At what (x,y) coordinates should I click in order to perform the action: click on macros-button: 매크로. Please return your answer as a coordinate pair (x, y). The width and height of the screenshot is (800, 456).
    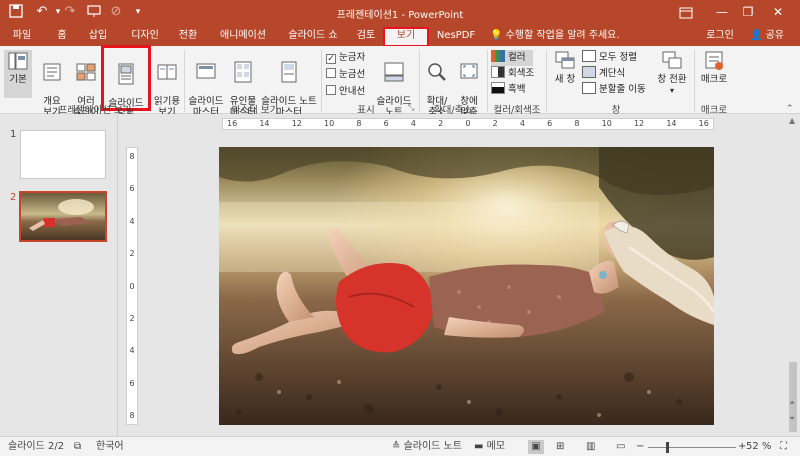
    Looking at the image, I should click on (714, 74).